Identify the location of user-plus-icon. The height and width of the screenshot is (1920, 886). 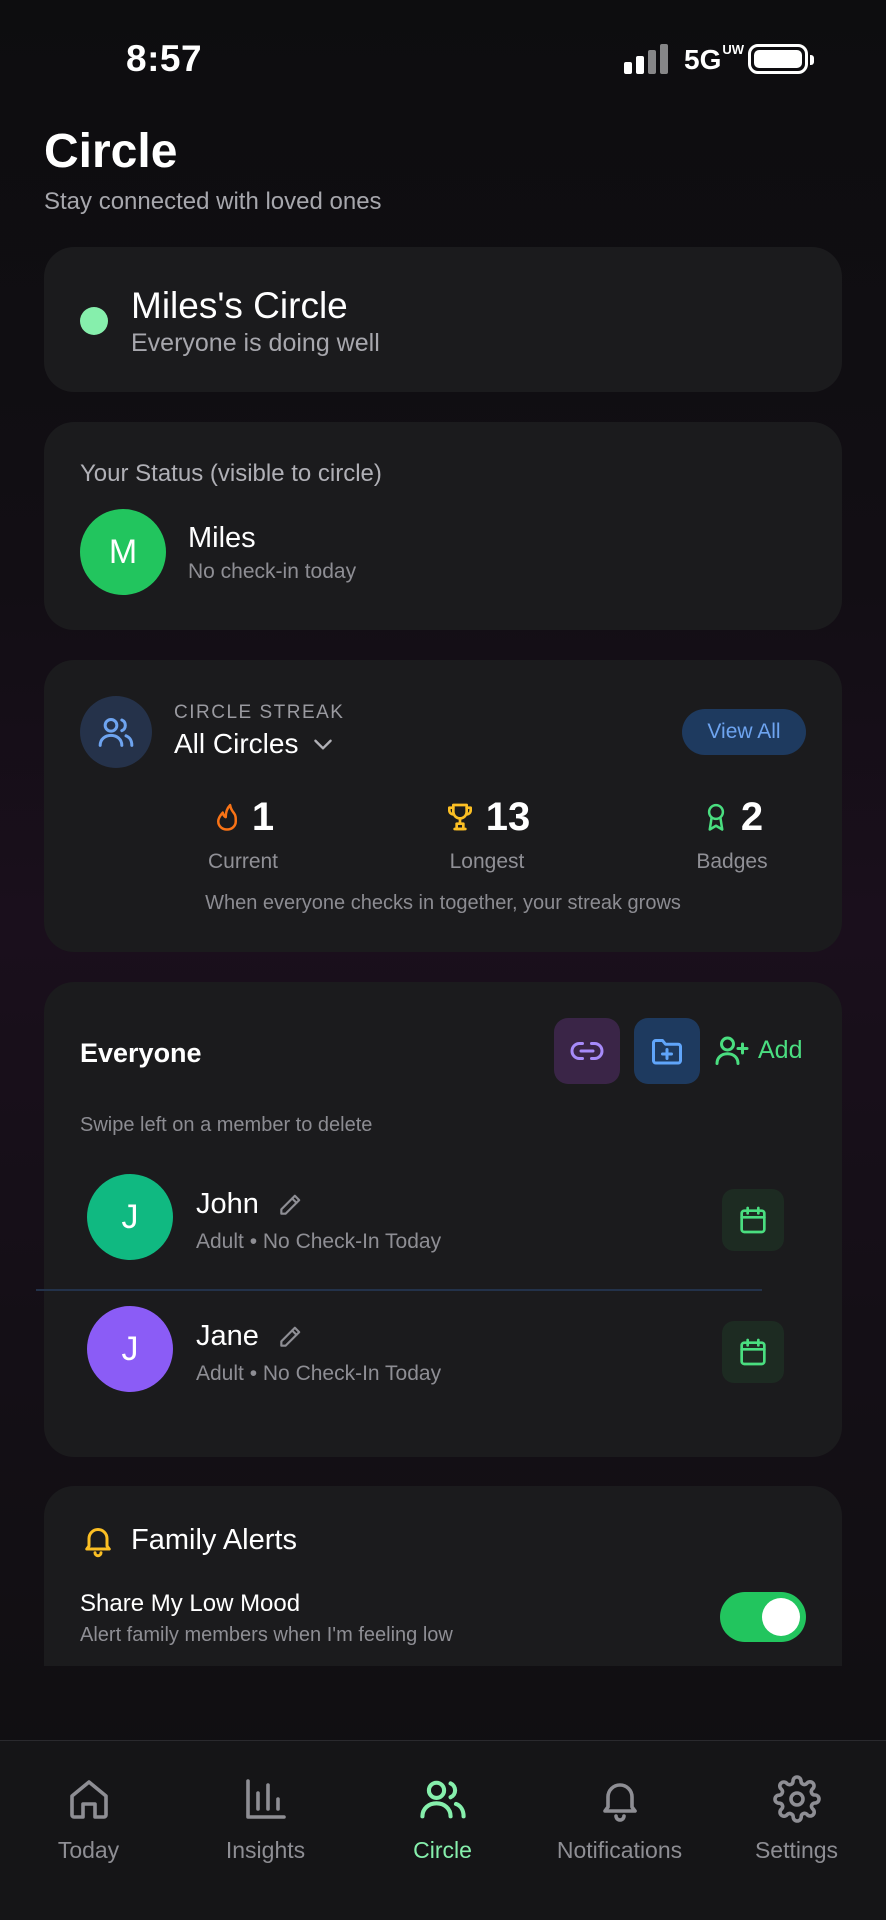
(732, 1050).